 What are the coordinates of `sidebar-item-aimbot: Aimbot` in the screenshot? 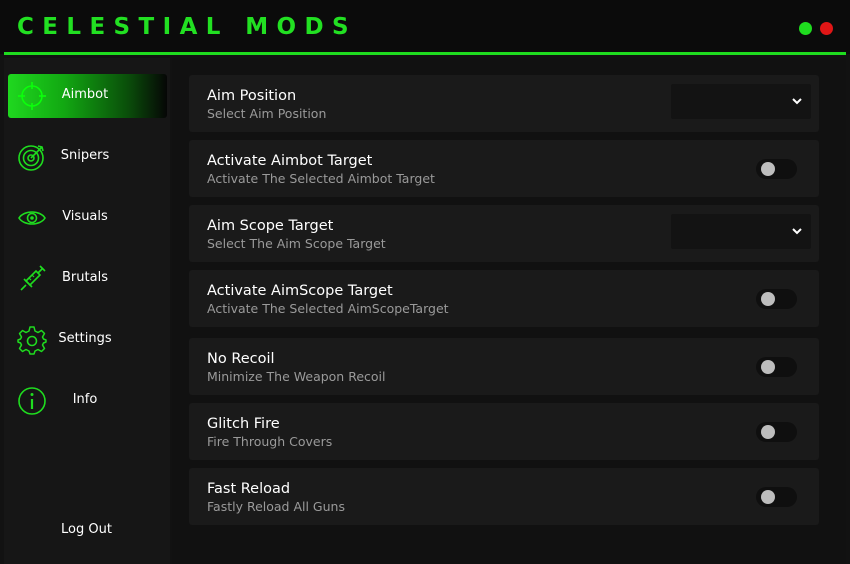 It's located at (87, 96).